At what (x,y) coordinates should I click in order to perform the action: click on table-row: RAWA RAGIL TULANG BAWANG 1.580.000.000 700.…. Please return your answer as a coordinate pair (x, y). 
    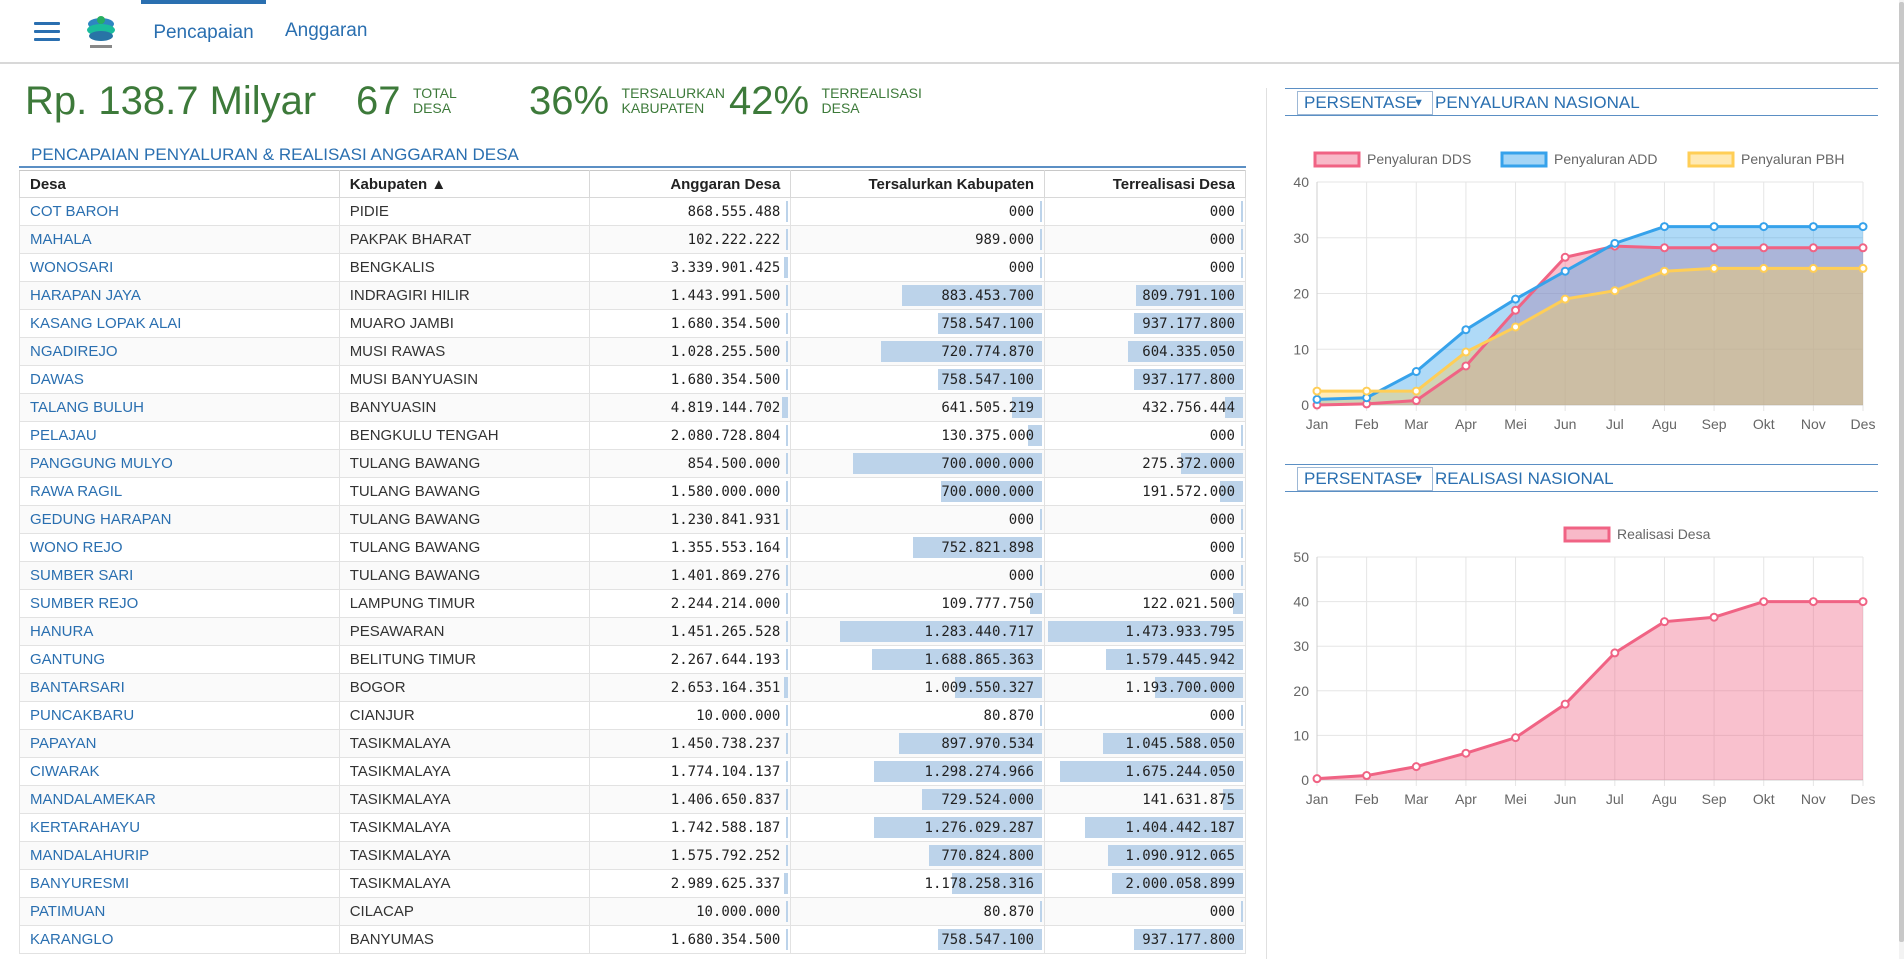
    Looking at the image, I should click on (632, 491).